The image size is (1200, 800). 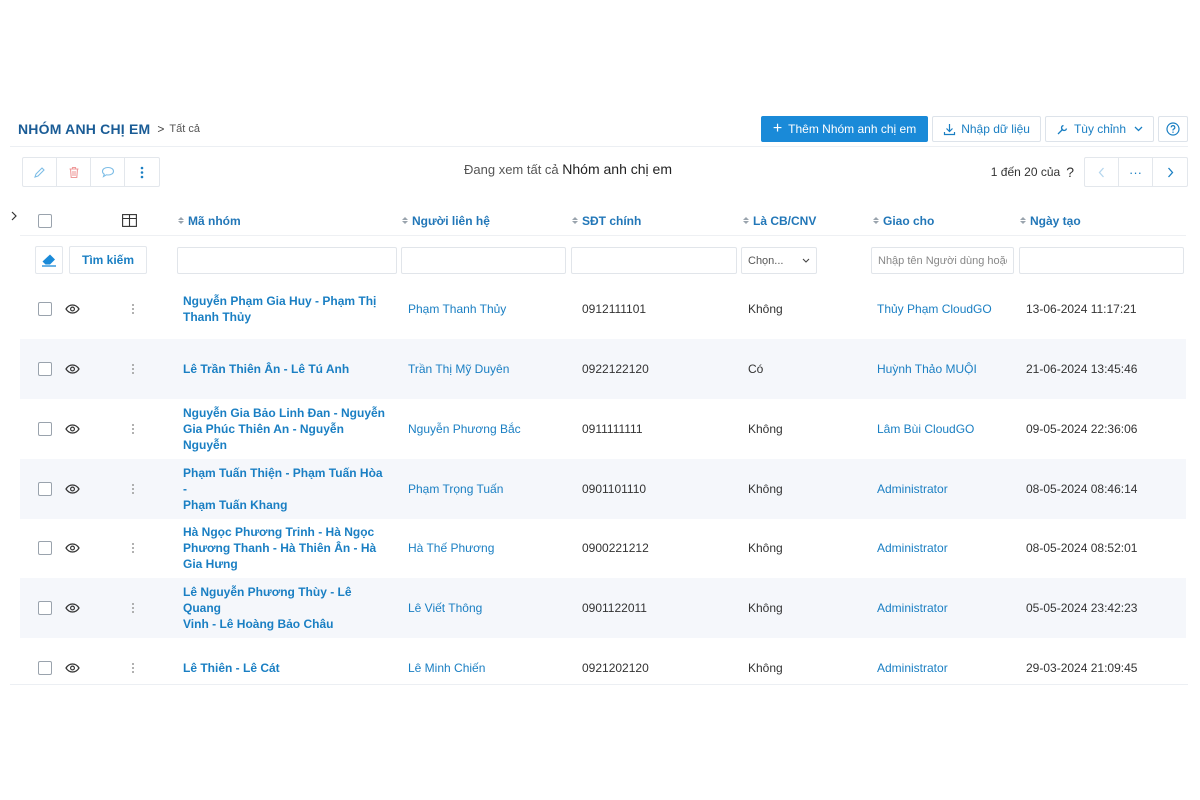 What do you see at coordinates (45, 220) in the screenshot?
I see `select-all-checkbox` at bounding box center [45, 220].